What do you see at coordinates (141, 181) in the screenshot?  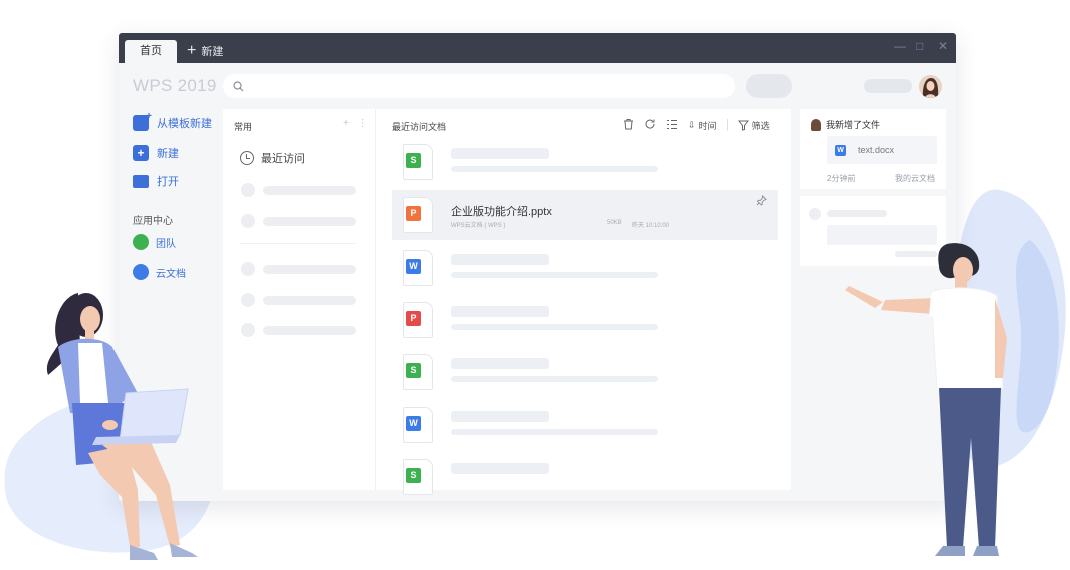 I see `folder-icon` at bounding box center [141, 181].